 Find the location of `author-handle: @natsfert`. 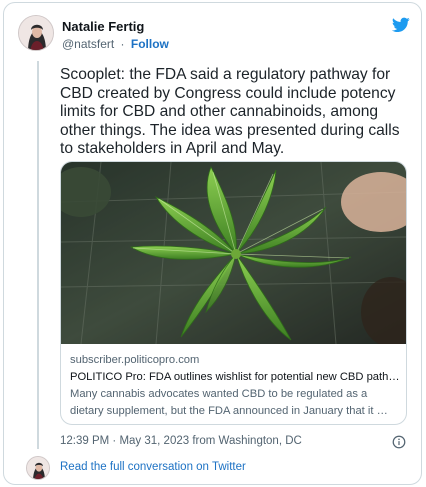

author-handle: @natsfert is located at coordinates (88, 44).